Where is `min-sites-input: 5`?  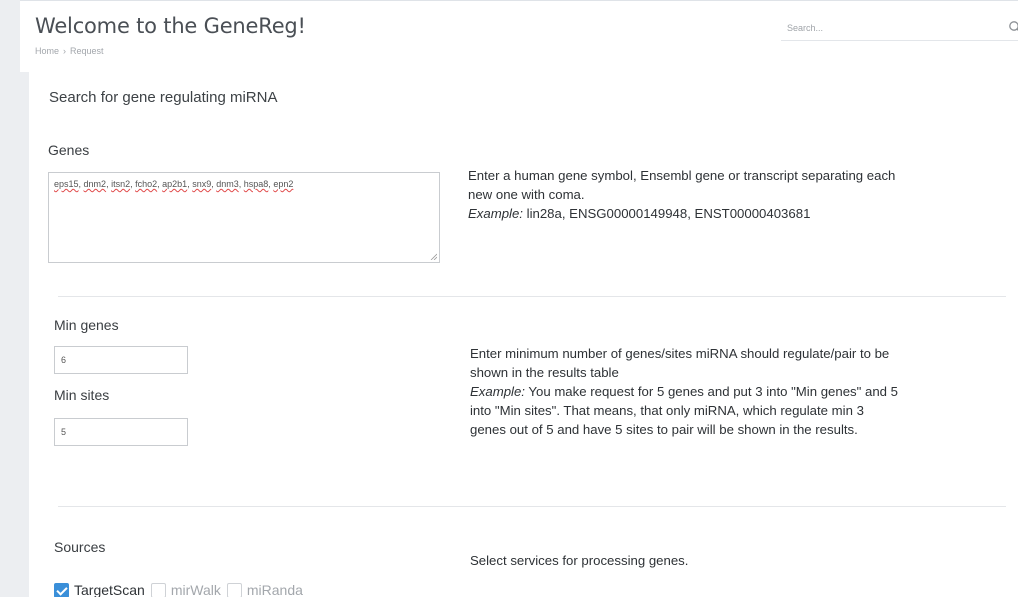
min-sites-input: 5 is located at coordinates (121, 432).